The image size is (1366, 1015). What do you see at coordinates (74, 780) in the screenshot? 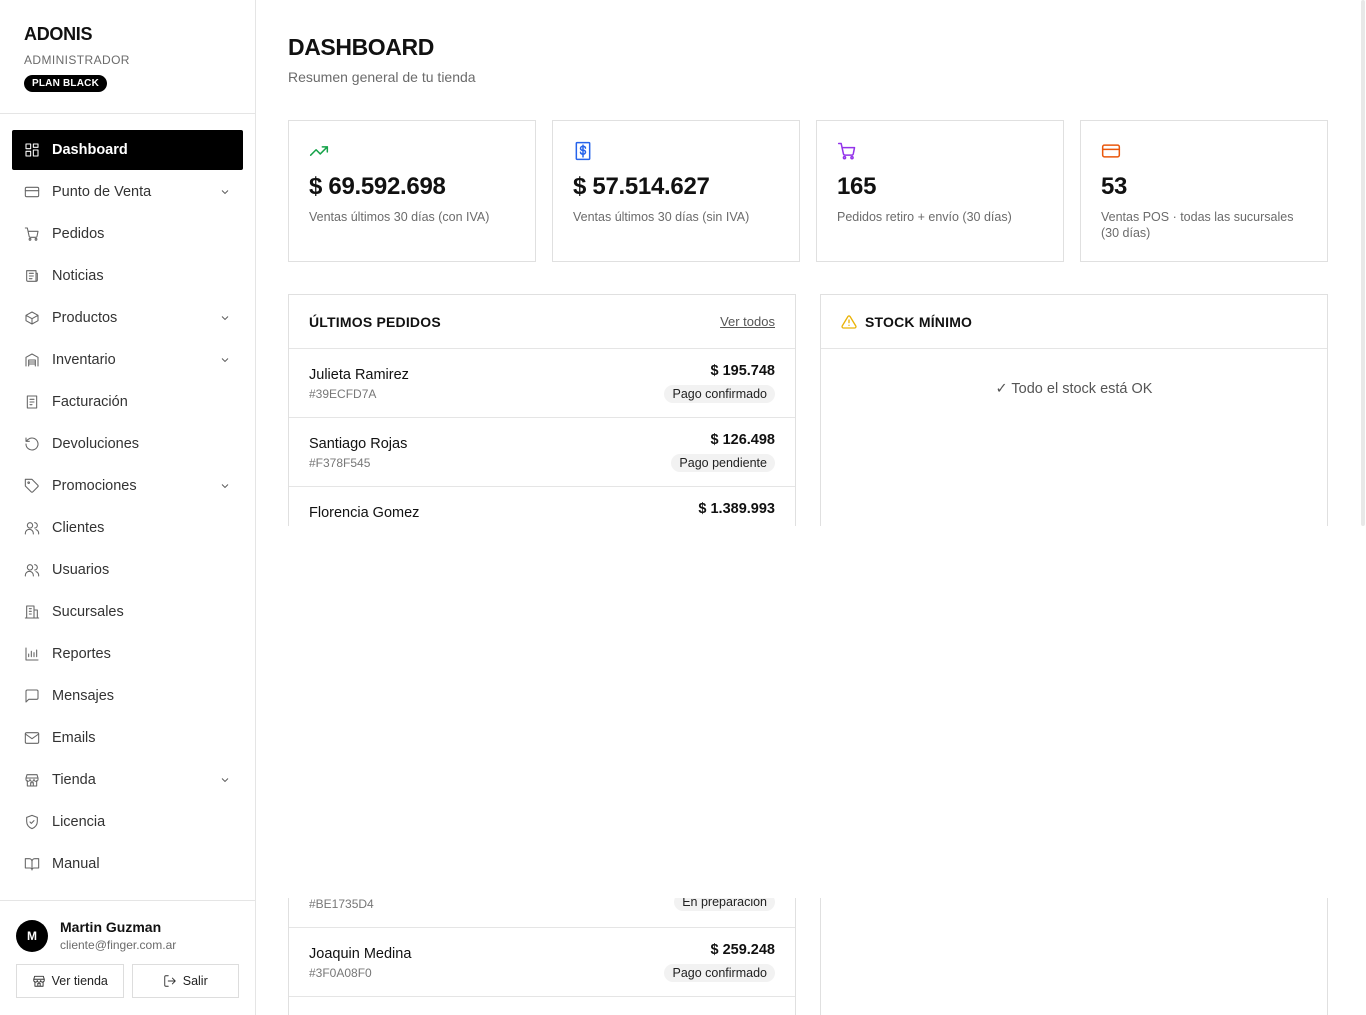
I see `sidebar-item-label: Tienda` at bounding box center [74, 780].